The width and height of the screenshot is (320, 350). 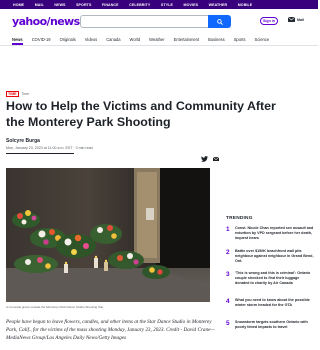 What do you see at coordinates (83, 5) in the screenshot?
I see `topbar-link-sports: SPORTS` at bounding box center [83, 5].